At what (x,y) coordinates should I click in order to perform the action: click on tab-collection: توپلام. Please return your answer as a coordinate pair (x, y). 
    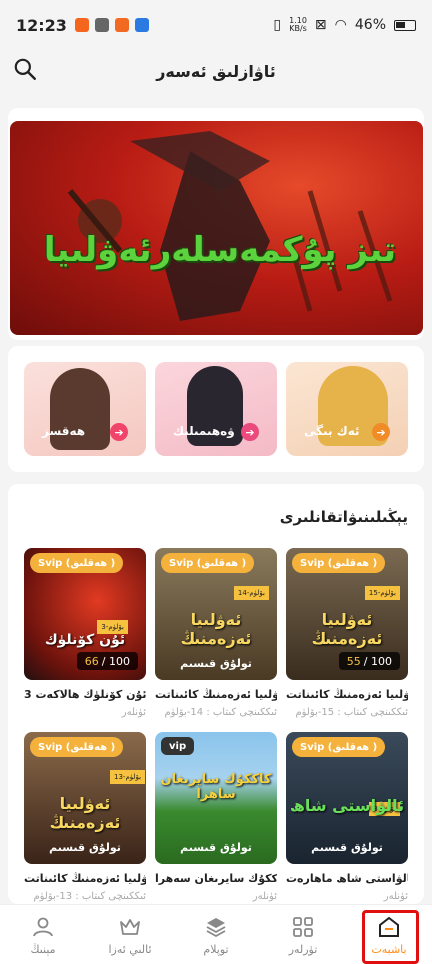
    Looking at the image, I should click on (216, 934).